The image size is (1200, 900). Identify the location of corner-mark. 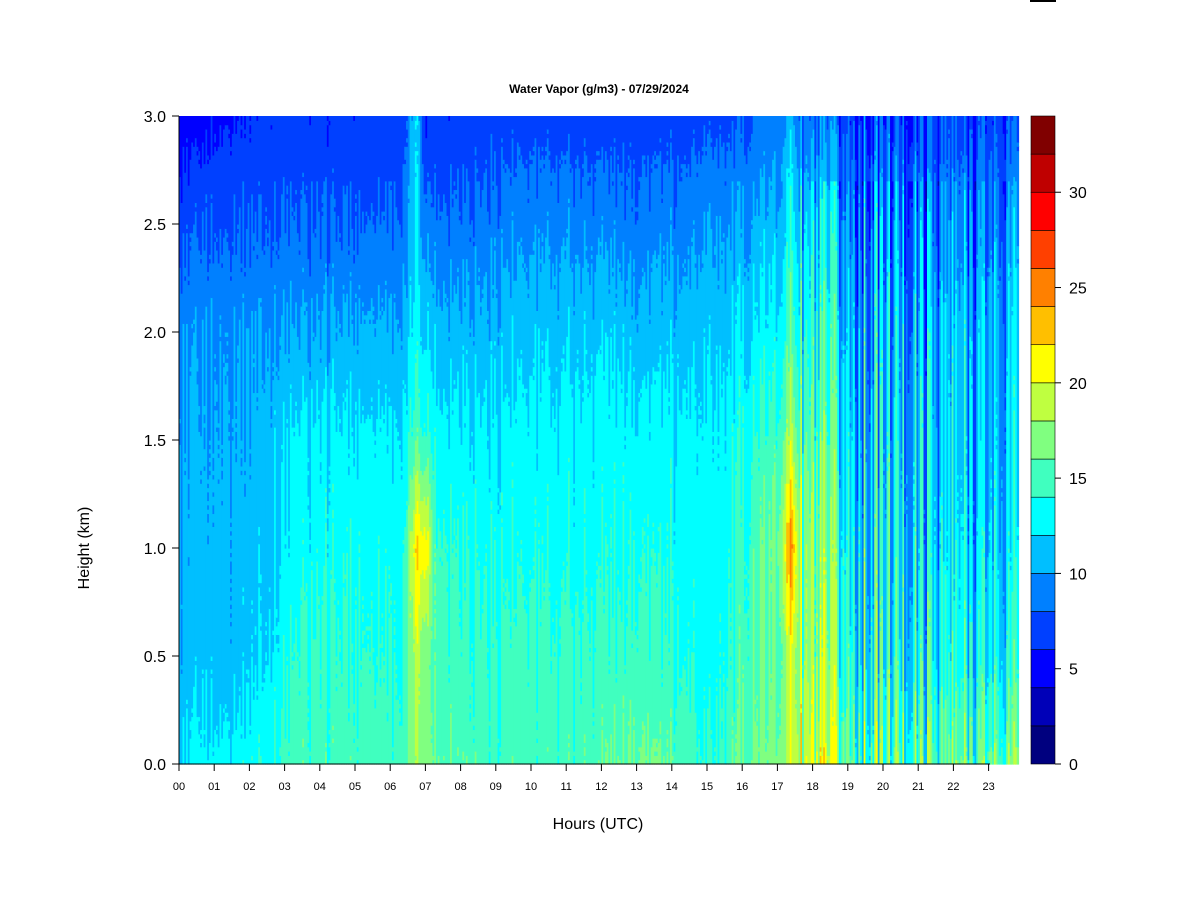
(1043, 1).